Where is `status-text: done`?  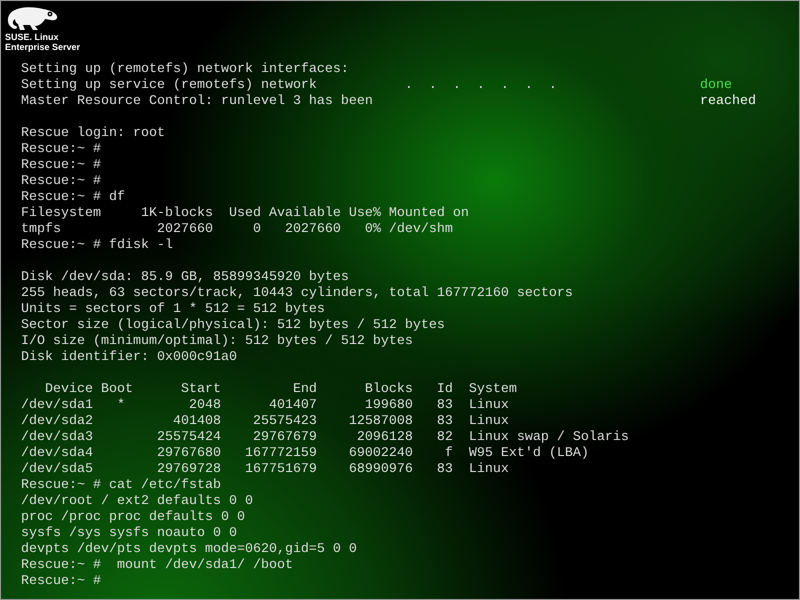 status-text: done is located at coordinates (716, 86).